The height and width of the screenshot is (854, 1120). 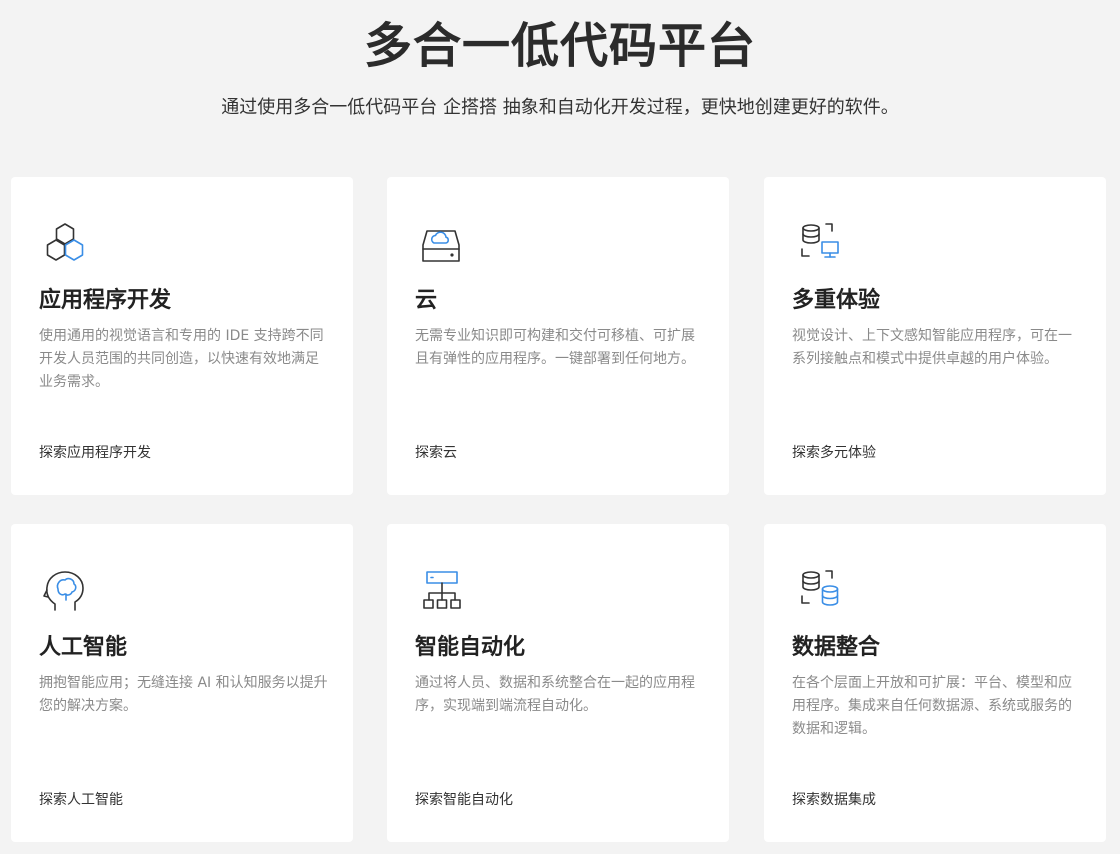 I want to click on explore-data-integration-link: 探索数据集成, so click(x=834, y=800).